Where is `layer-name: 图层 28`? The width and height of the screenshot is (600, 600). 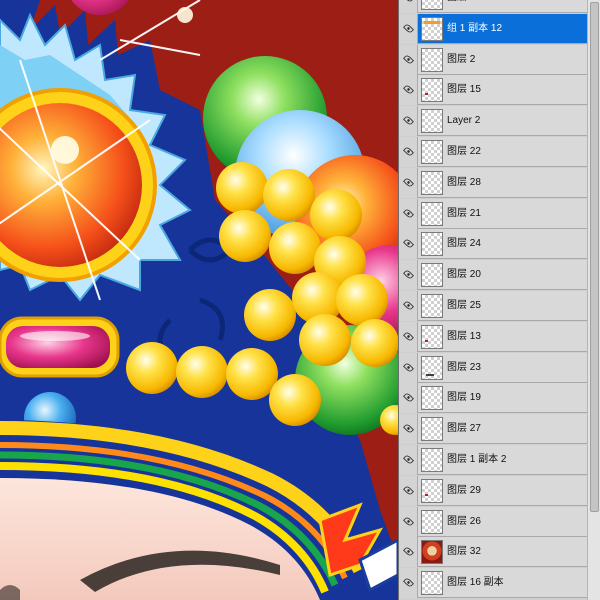
layer-name: 图层 28 is located at coordinates (464, 182).